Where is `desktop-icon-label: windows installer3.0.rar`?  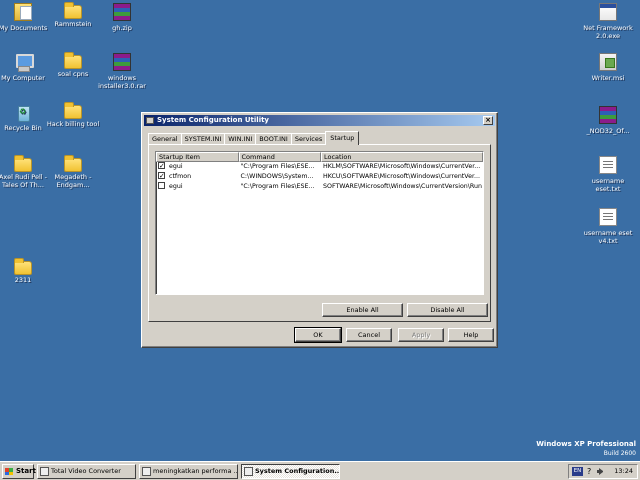
desktop-icon-label: windows installer3.0.rar is located at coordinates (122, 82).